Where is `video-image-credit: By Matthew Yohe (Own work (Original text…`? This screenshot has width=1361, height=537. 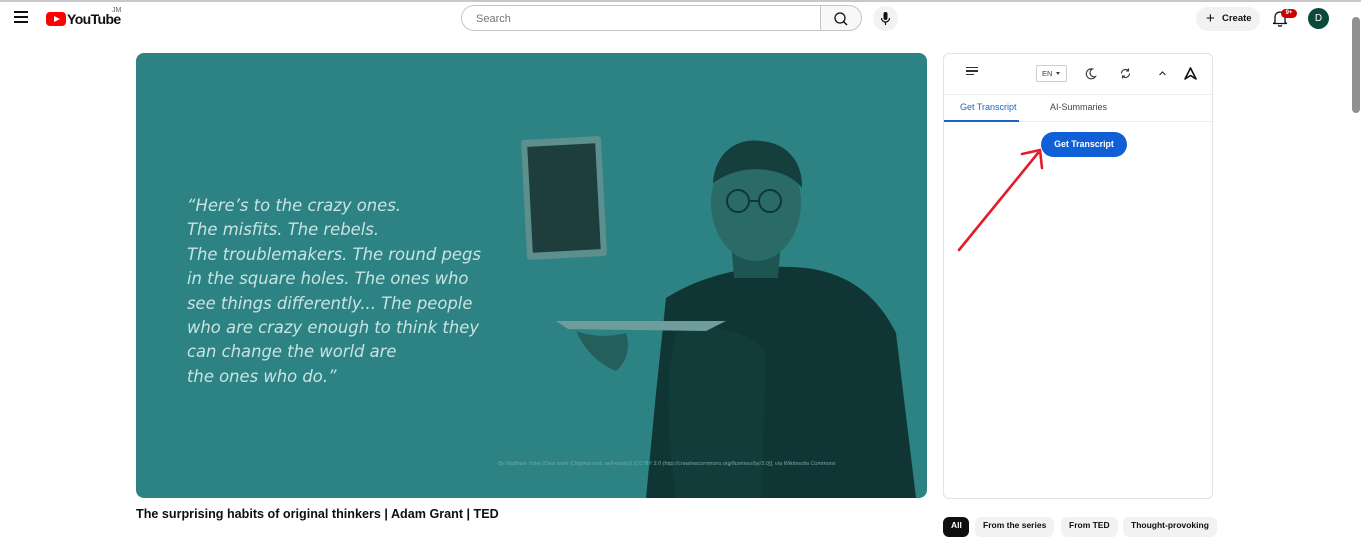 video-image-credit: By Matthew Yohe (Own work (Original text… is located at coordinates (667, 464).